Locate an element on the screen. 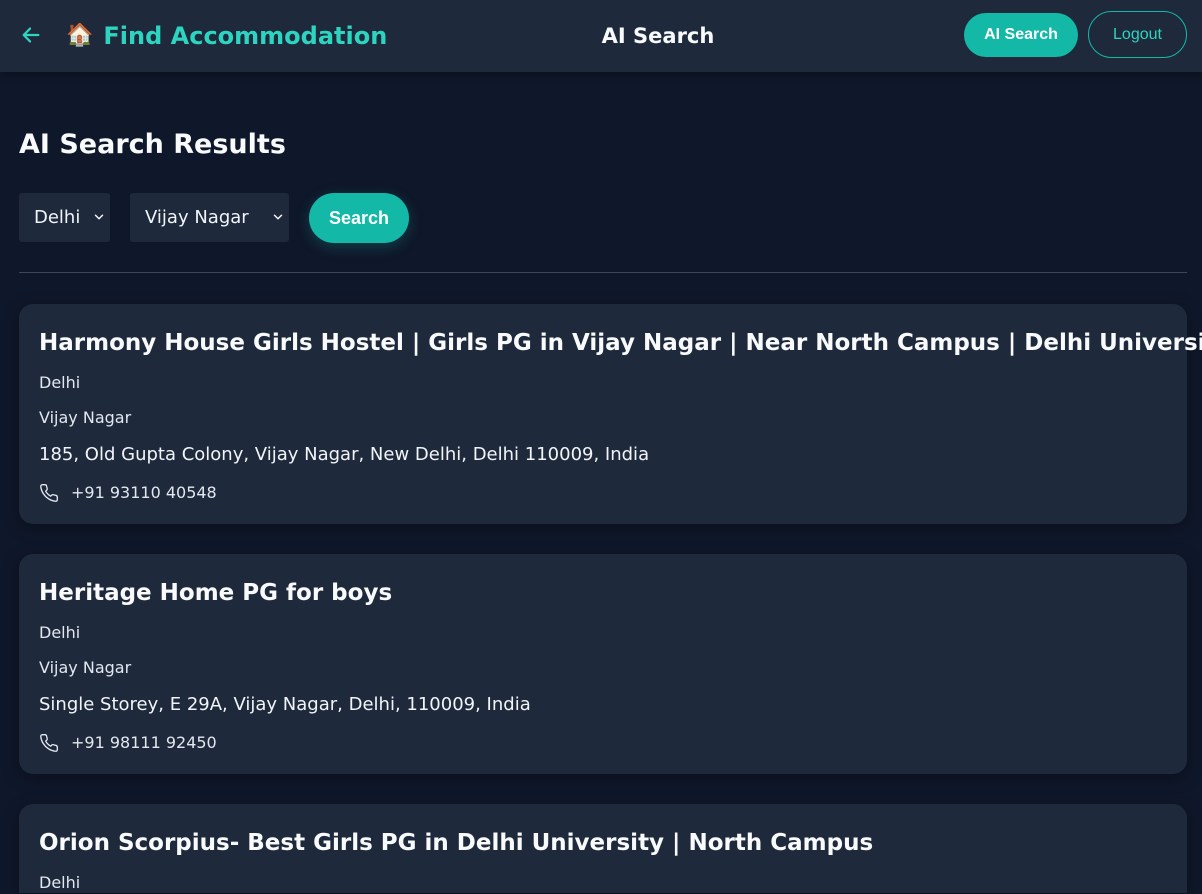 Image resolution: width=1202 pixels, height=894 pixels. divider is located at coordinates (603, 272).